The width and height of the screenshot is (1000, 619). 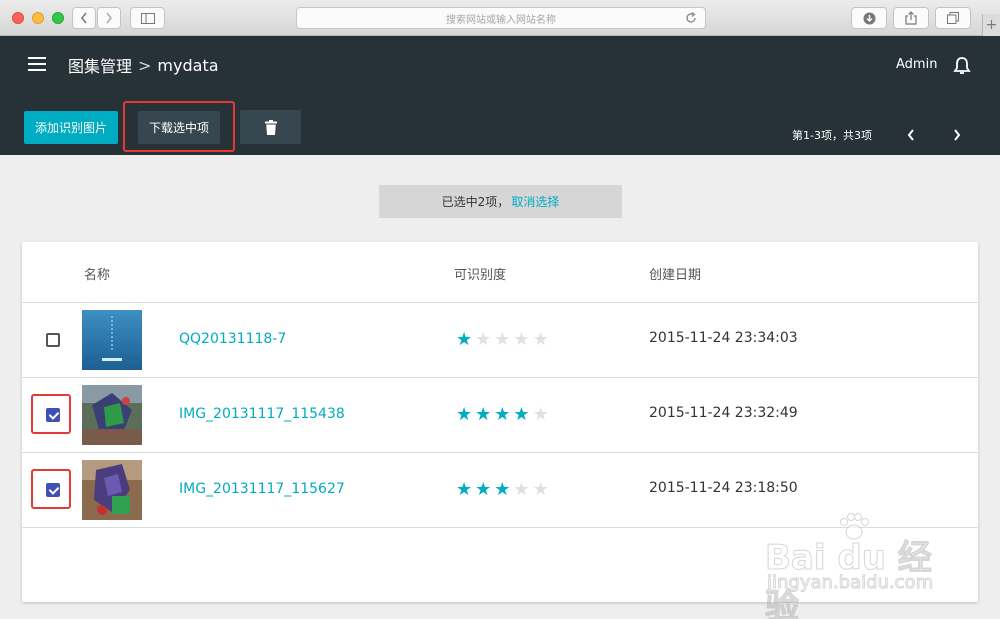 I want to click on share-icon, so click(x=911, y=18).